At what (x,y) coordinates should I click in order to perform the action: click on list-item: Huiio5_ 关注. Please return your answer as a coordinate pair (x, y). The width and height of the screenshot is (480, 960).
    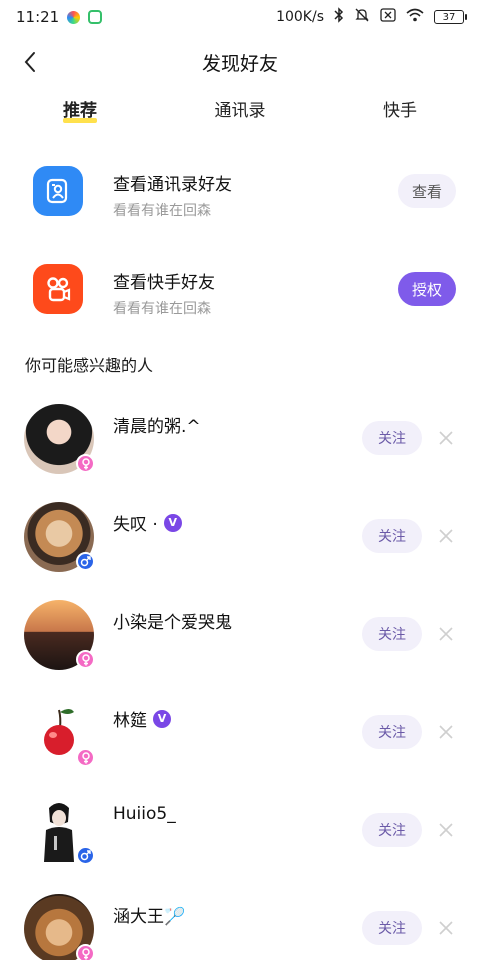
    Looking at the image, I should click on (240, 839).